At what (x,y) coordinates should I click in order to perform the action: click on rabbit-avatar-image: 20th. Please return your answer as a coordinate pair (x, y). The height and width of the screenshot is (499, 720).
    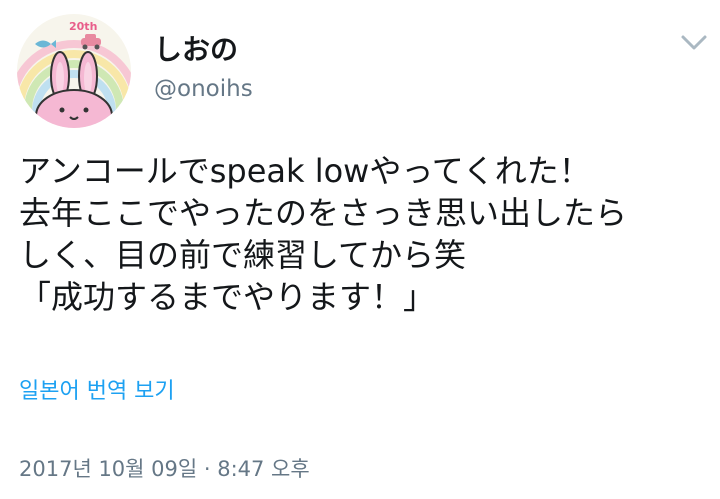
    Looking at the image, I should click on (74, 71).